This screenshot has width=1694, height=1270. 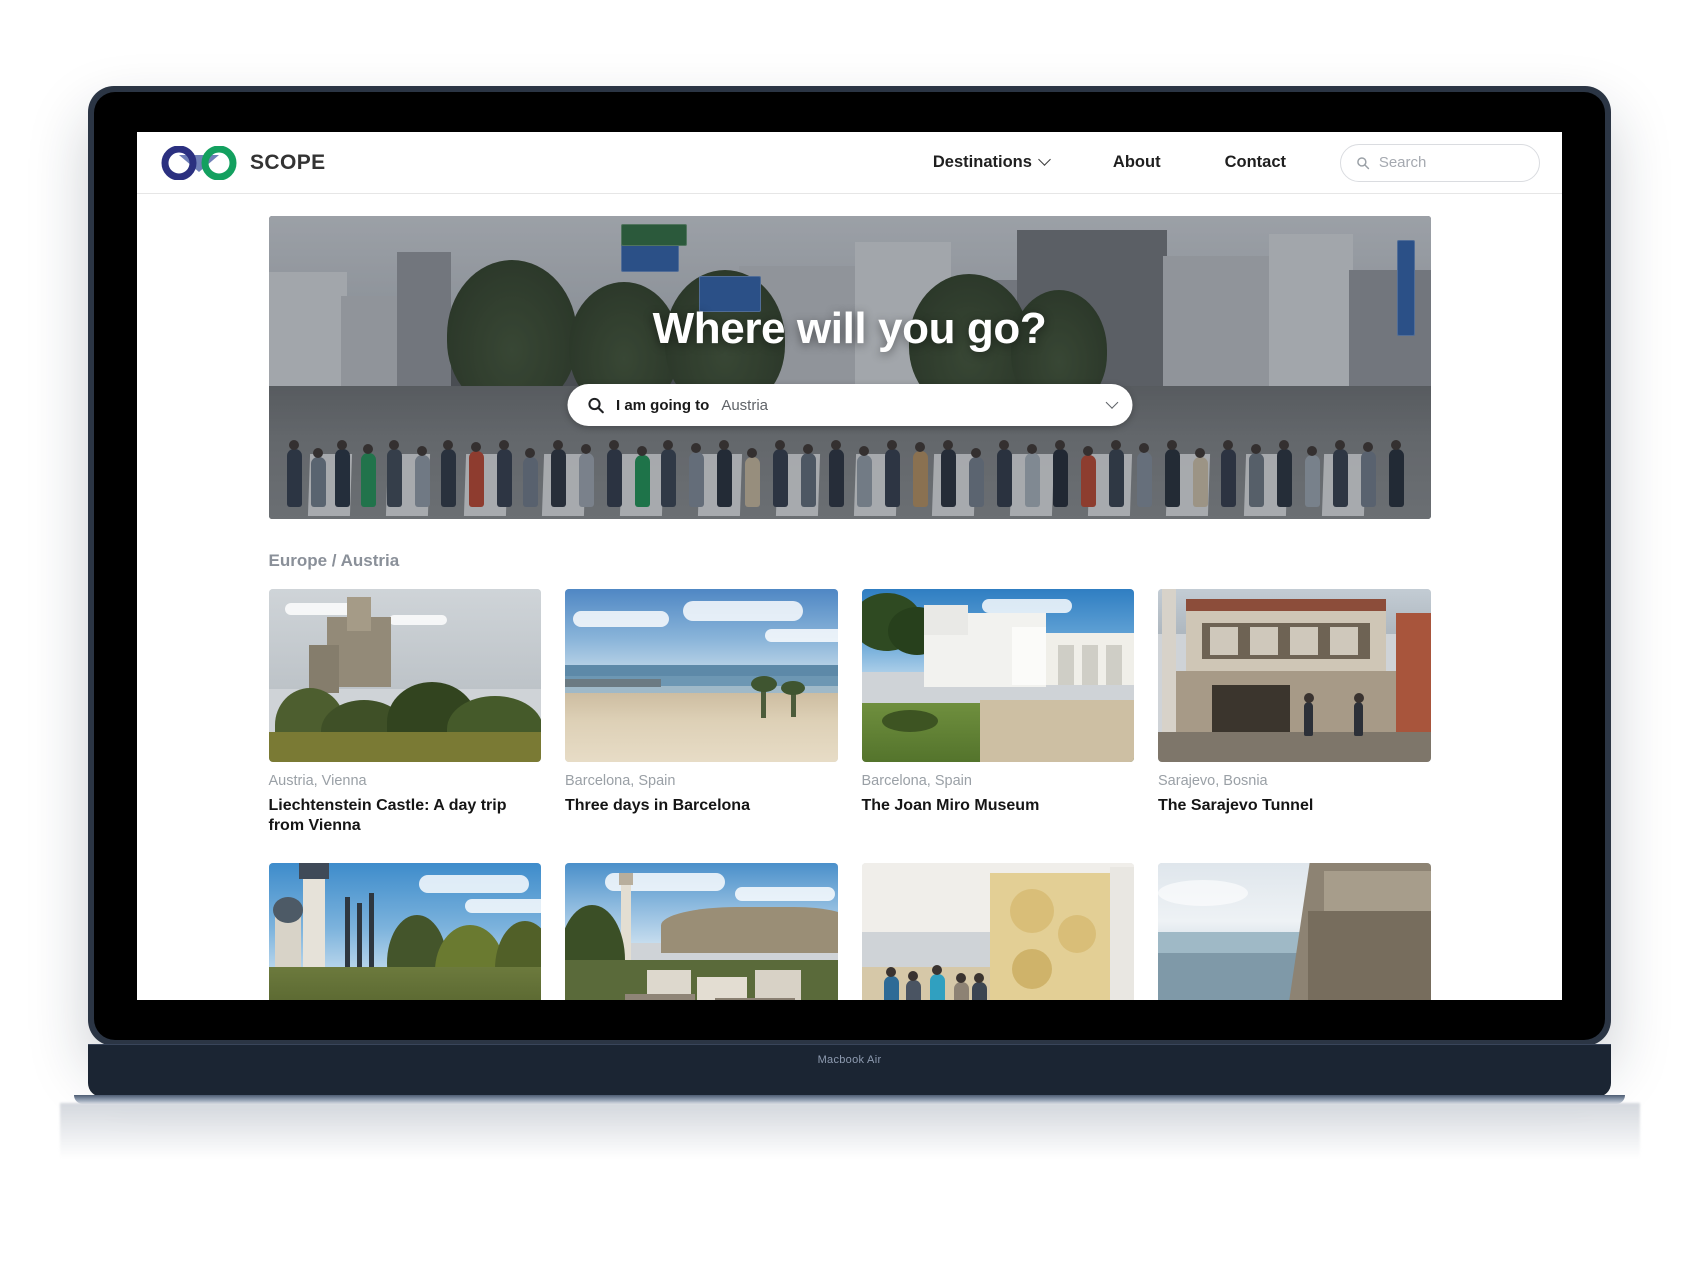 I want to click on nav-item-destinations: Destinations, so click(x=991, y=162).